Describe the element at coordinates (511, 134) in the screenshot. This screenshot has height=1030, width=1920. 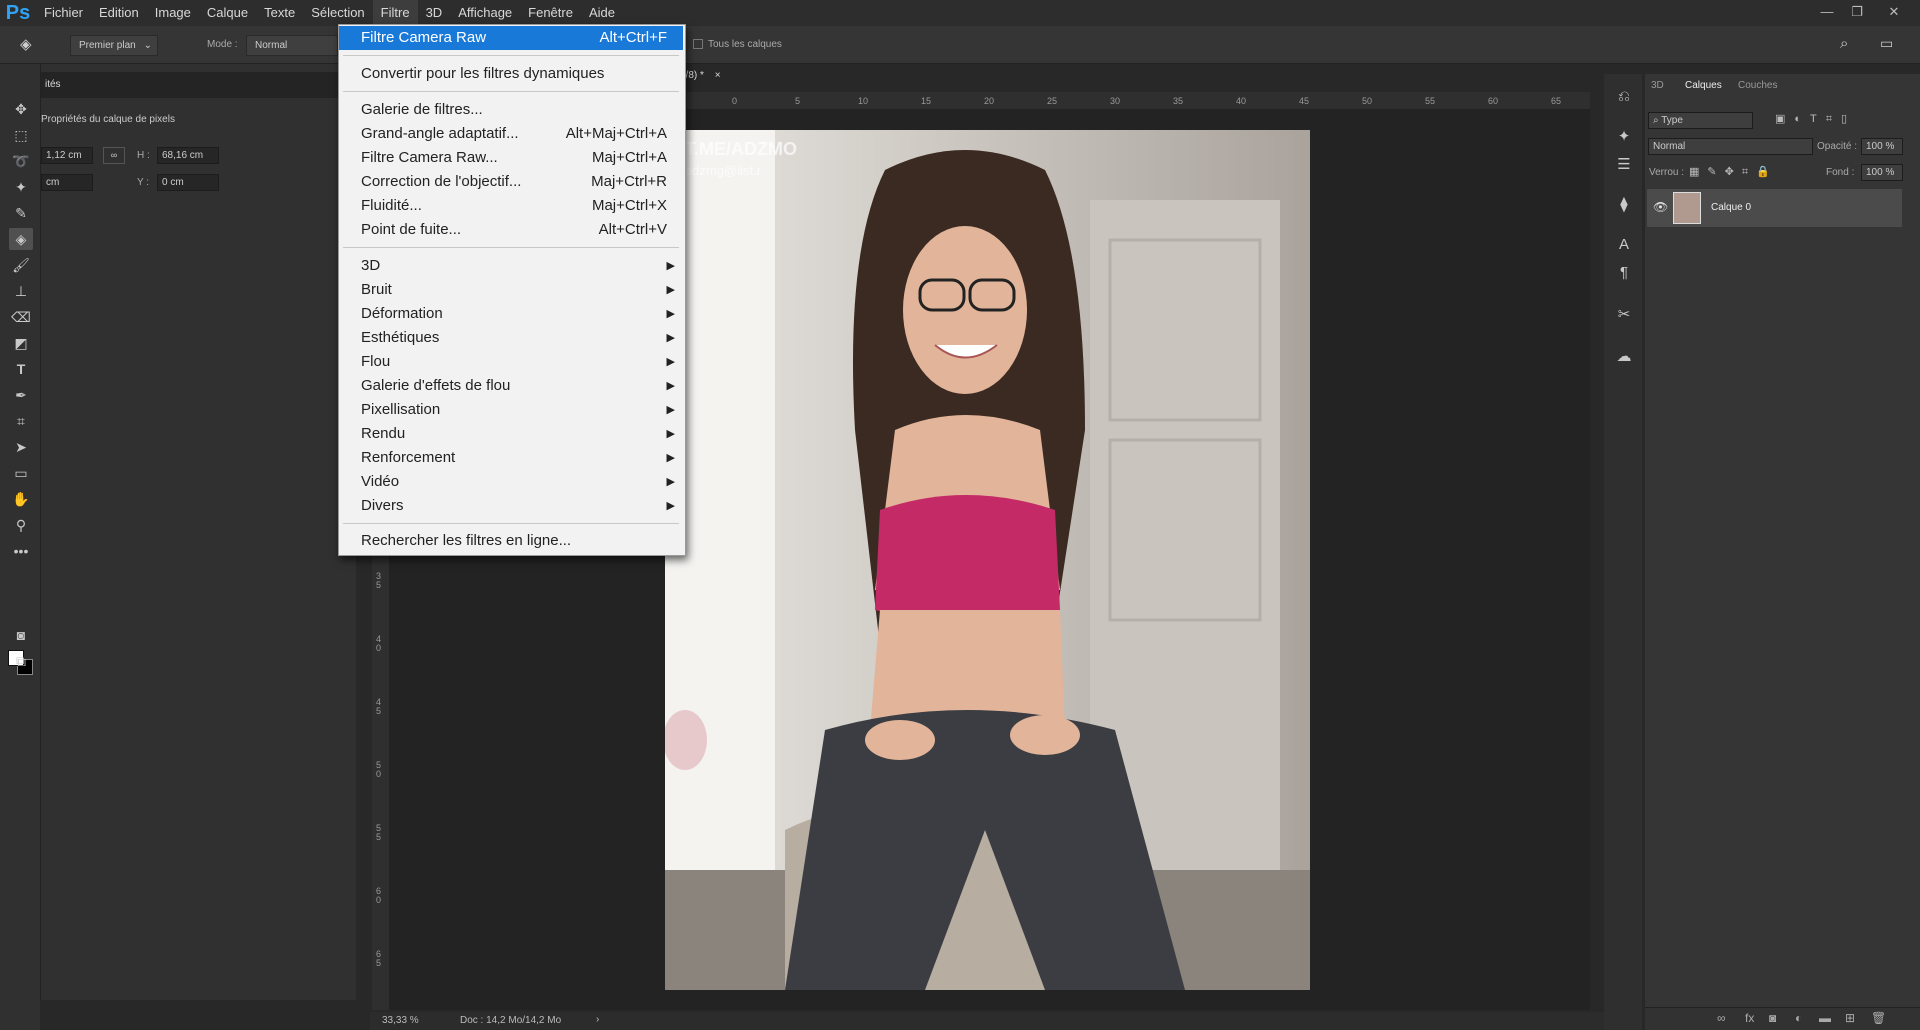
I see `menu-item-grand-angle: Grand-angle adaptatif... Alt+Maj+Ctrl+A` at that location.